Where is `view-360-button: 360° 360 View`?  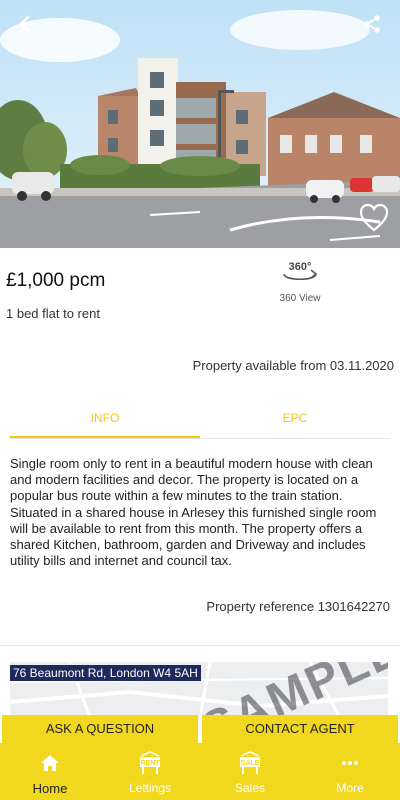 view-360-button: 360° 360 View is located at coordinates (300, 281).